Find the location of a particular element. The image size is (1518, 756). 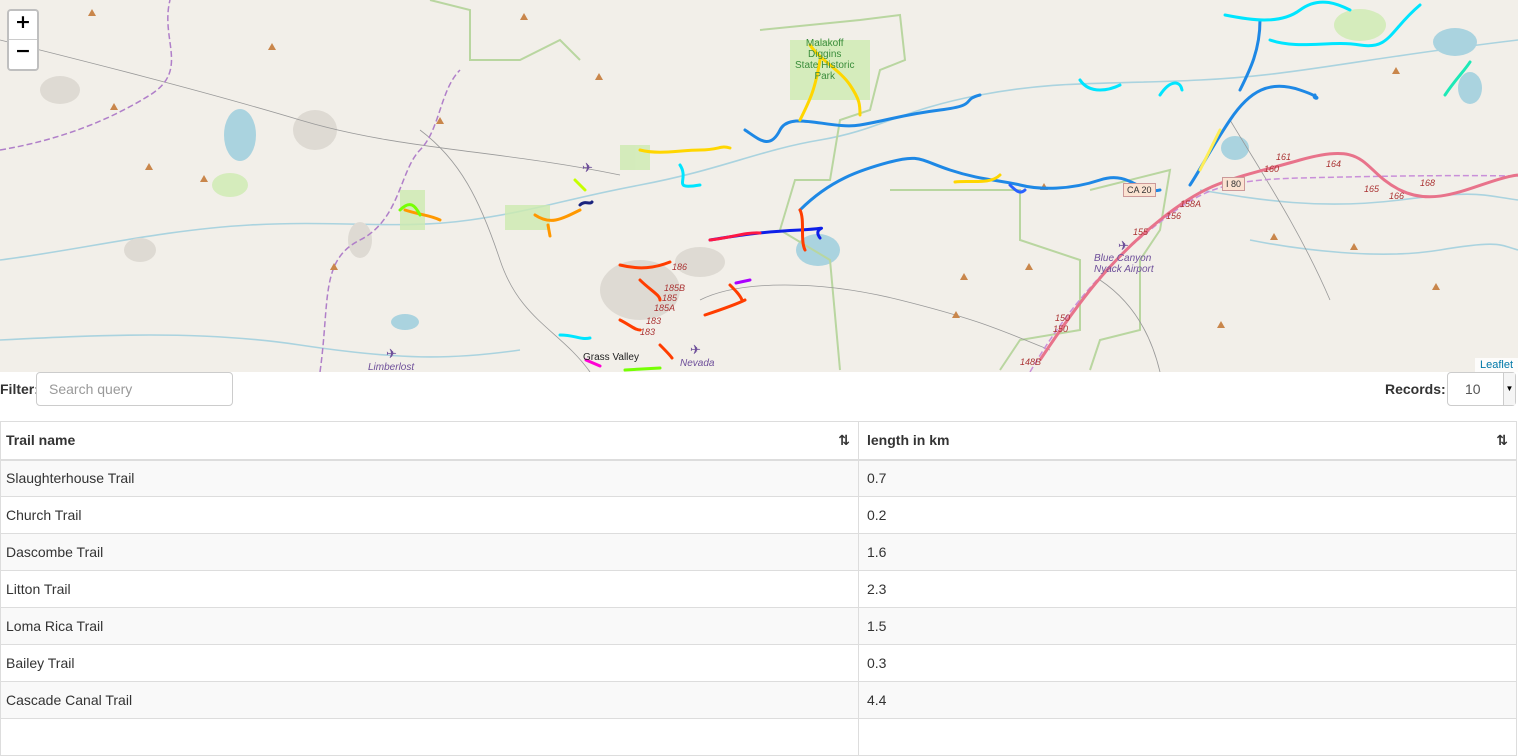

malakoff-diggins-label: Malakoff Diggins State Historic Park is located at coordinates (825, 60).